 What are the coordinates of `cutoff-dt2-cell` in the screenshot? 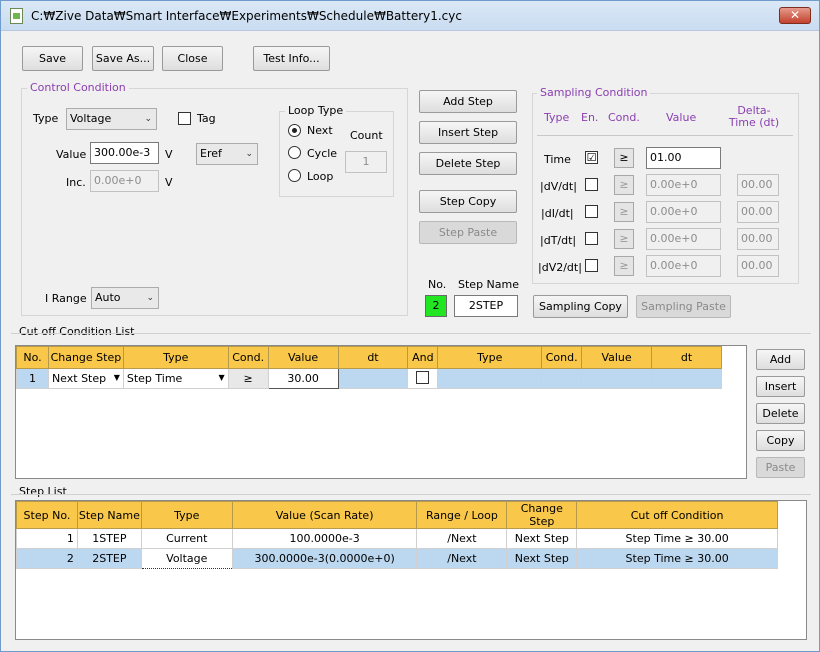 It's located at (686, 378).